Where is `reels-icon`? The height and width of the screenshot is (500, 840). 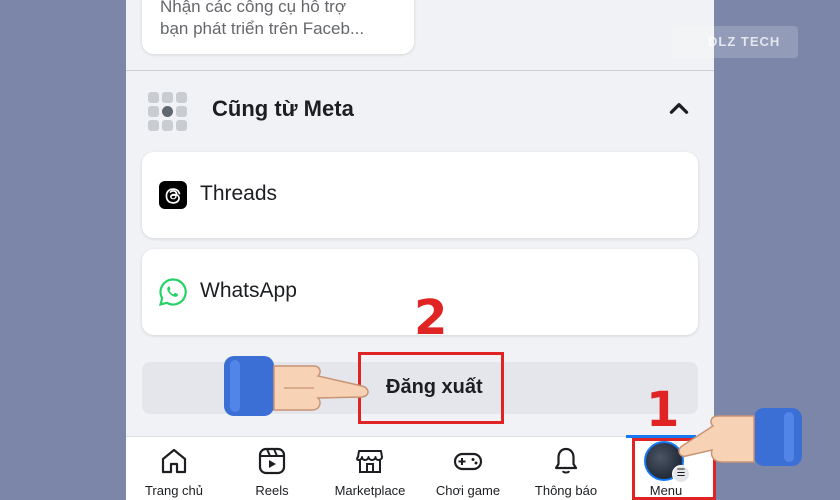 reels-icon is located at coordinates (272, 461).